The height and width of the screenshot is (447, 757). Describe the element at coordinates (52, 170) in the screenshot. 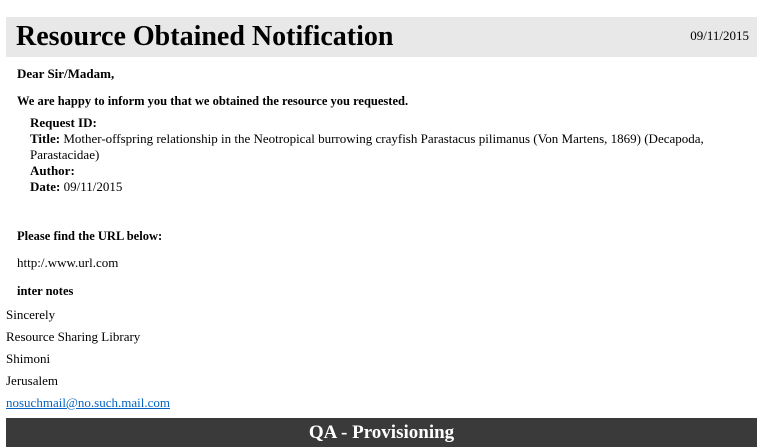

I see `author-label: Author:` at that location.